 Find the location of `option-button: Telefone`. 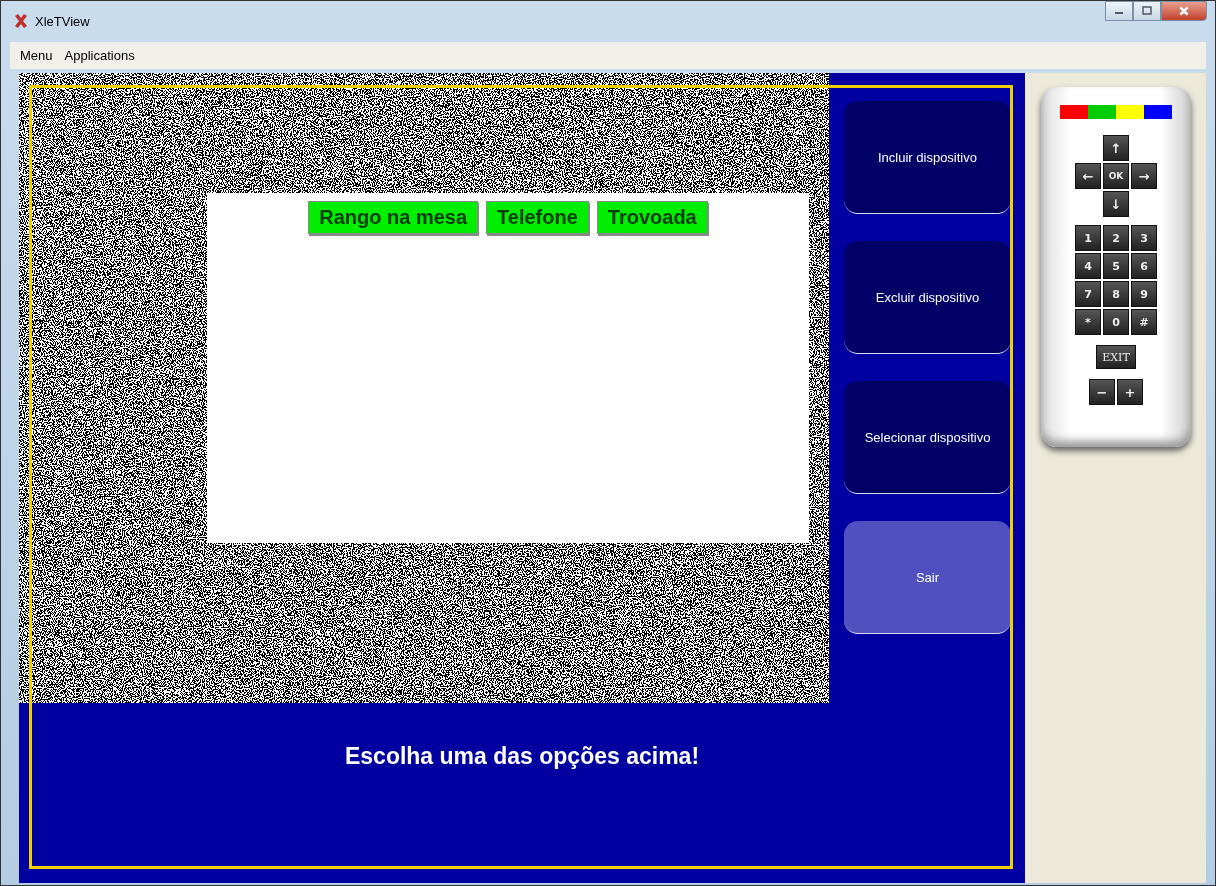

option-button: Telefone is located at coordinates (537, 217).